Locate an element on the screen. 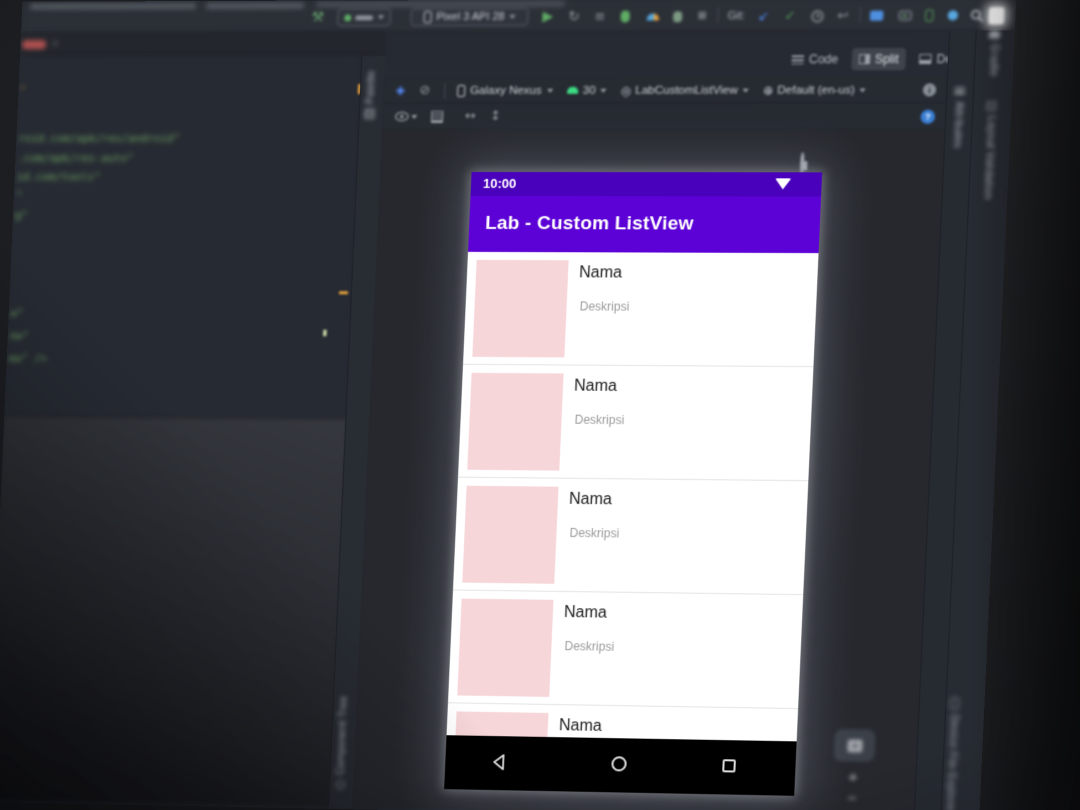 Image resolution: width=1080 pixels, height=810 pixels. search-everywhere-icon is located at coordinates (977, 15).